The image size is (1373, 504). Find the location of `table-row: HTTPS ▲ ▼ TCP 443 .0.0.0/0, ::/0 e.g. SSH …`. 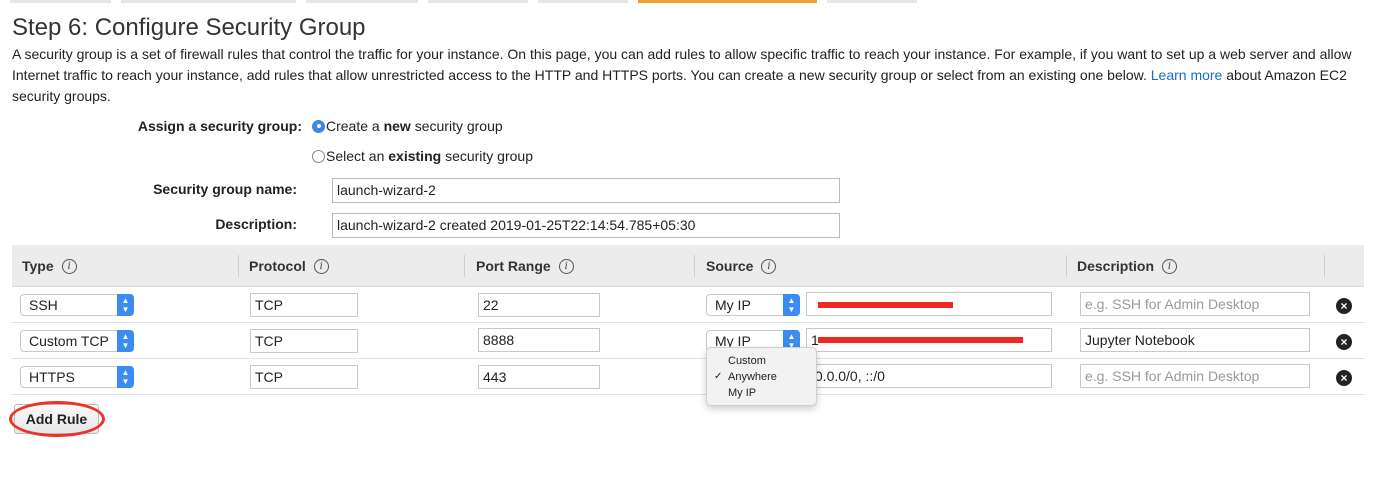

table-row: HTTPS ▲ ▼ TCP 443 .0.0.0/0, ::/0 e.g. SSH … is located at coordinates (688, 377).